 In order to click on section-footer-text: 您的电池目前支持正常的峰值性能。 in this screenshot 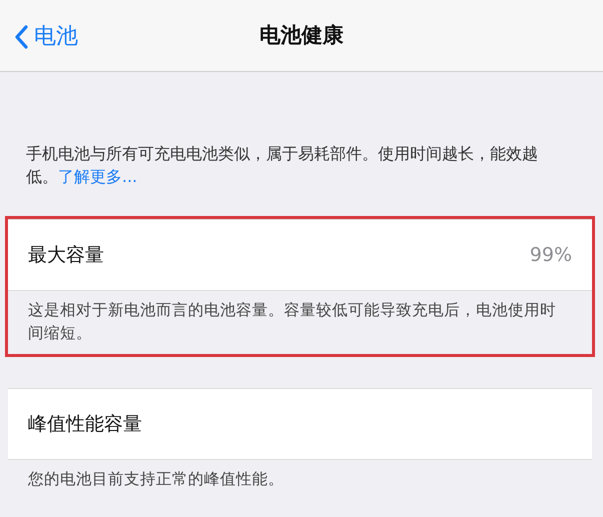, I will do `click(156, 479)`.